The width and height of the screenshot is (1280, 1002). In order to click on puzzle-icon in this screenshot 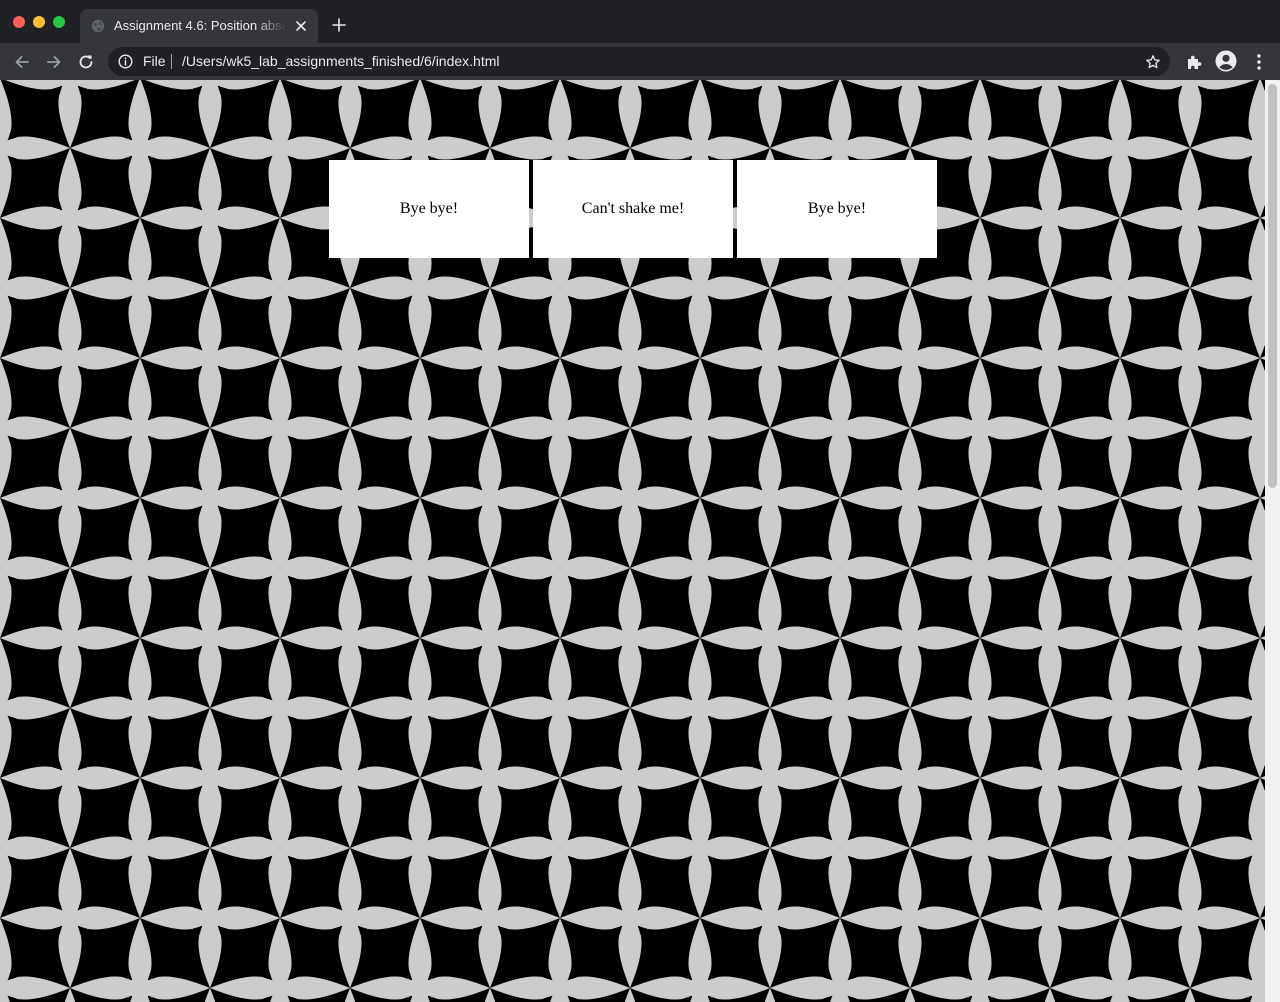, I will do `click(1194, 62)`.